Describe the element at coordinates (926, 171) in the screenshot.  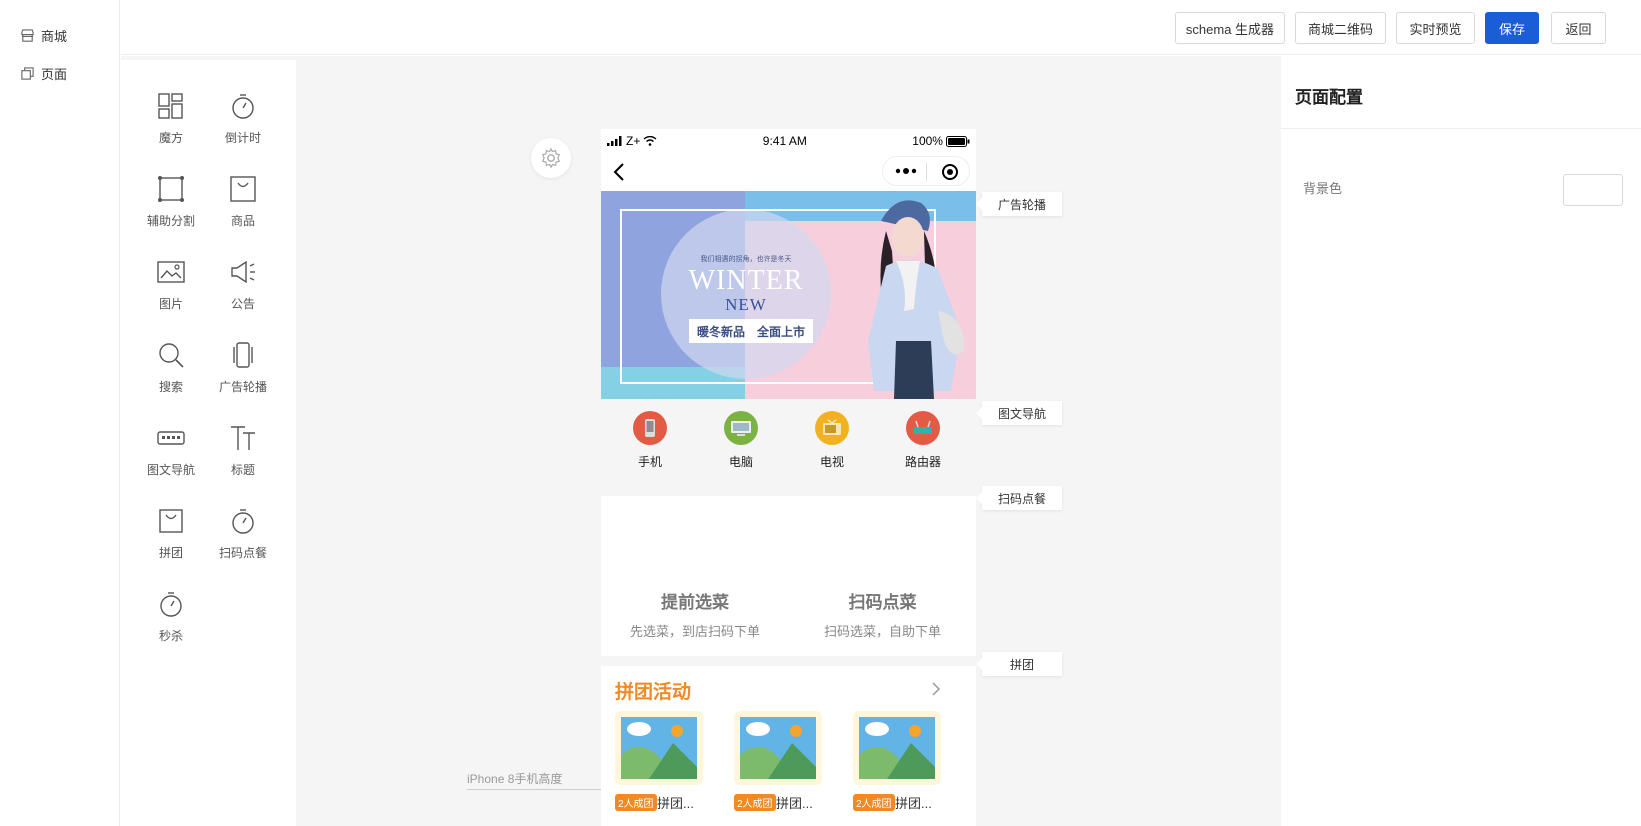
I see `mini-program-capsule` at that location.